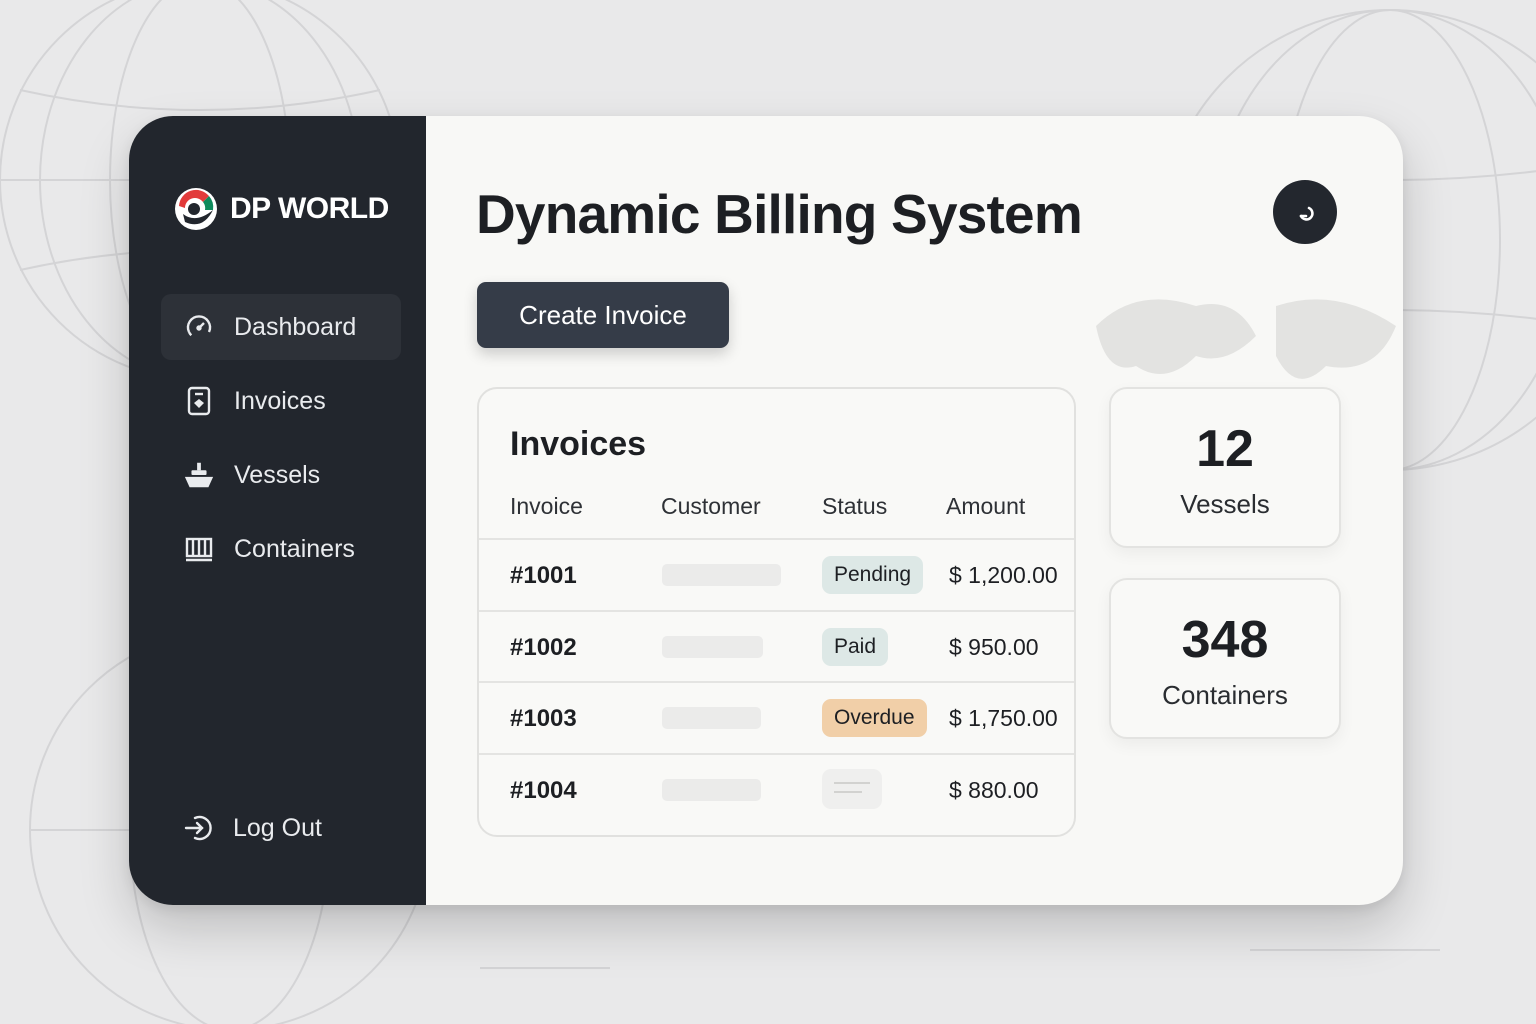  Describe the element at coordinates (1003, 718) in the screenshot. I see `invoice-amount: $ 1,750.00` at that location.